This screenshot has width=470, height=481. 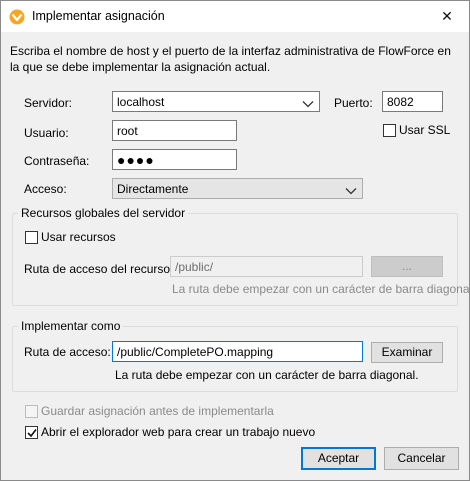 What do you see at coordinates (237, 188) in the screenshot?
I see `access-combobox: Directamente` at bounding box center [237, 188].